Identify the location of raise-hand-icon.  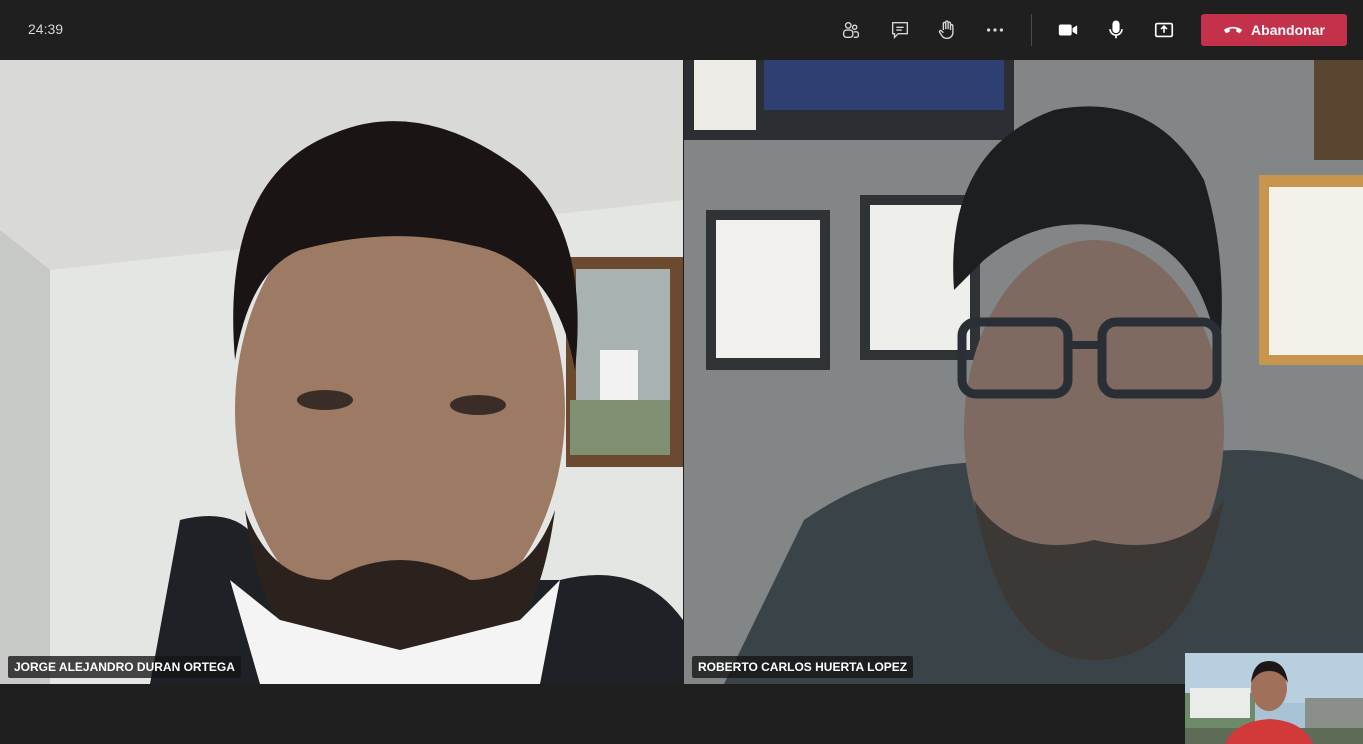
(947, 30).